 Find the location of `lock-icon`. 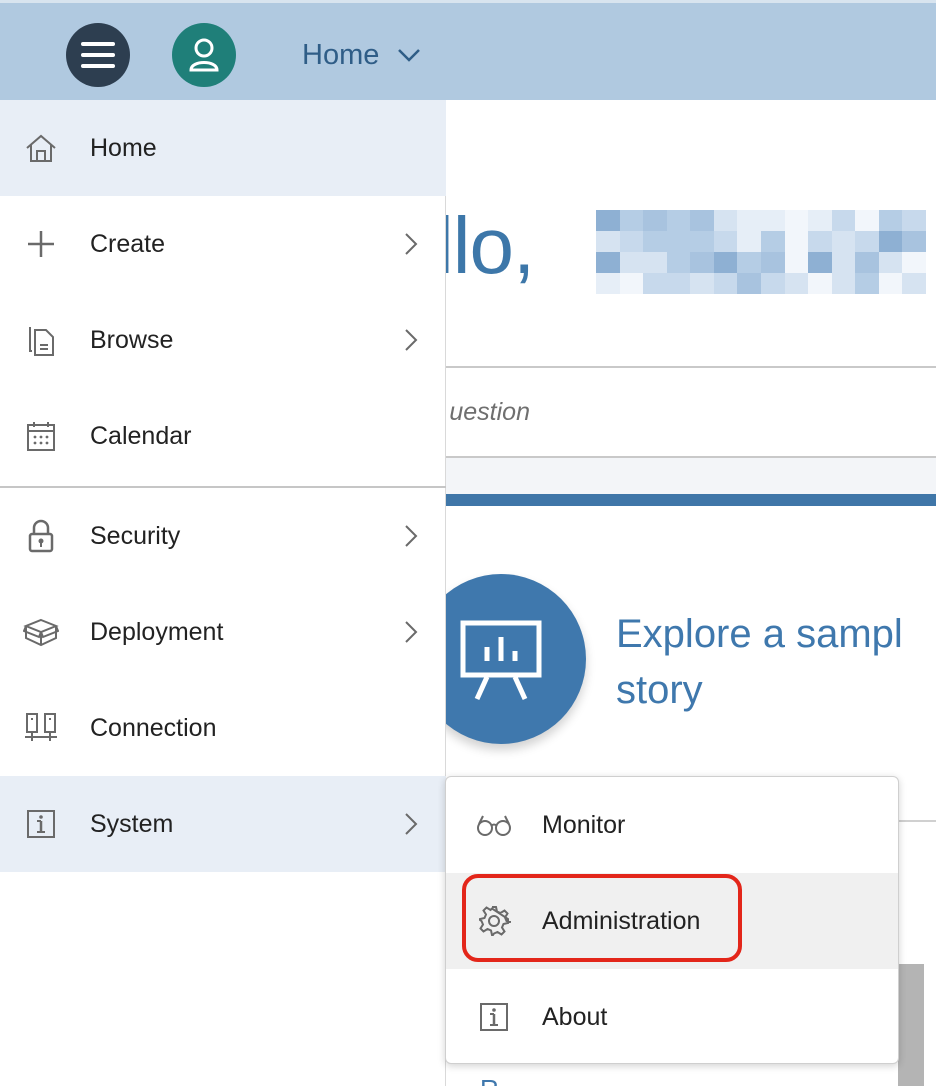

lock-icon is located at coordinates (41, 536).